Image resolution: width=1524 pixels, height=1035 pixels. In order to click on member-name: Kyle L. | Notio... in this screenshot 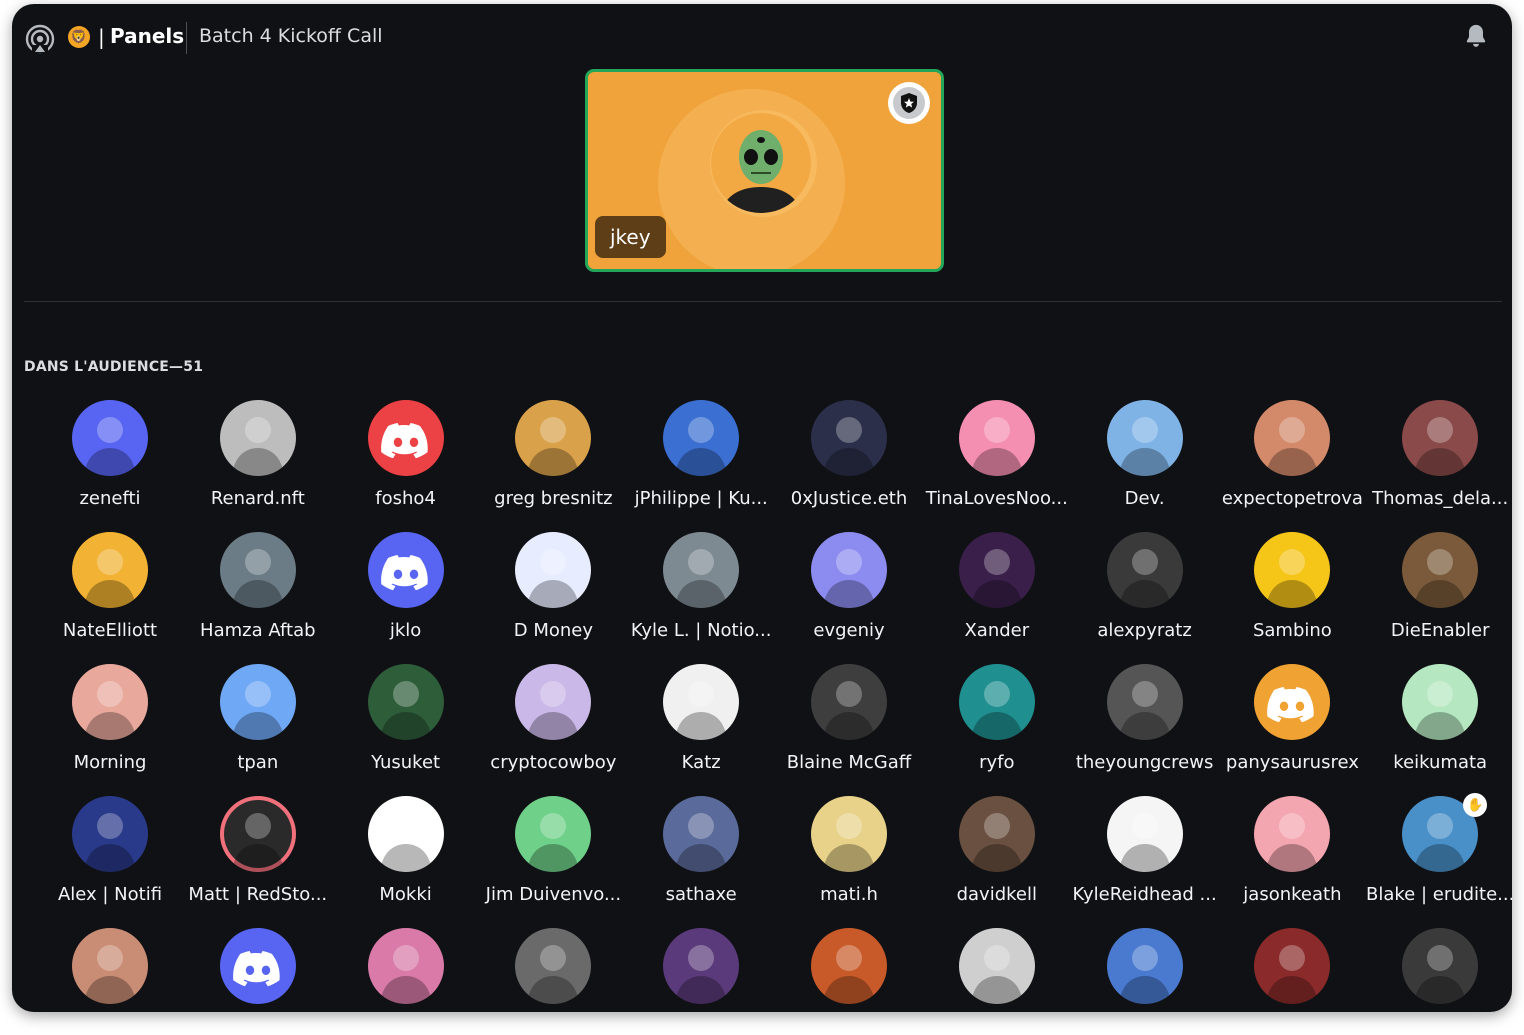, I will do `click(701, 630)`.